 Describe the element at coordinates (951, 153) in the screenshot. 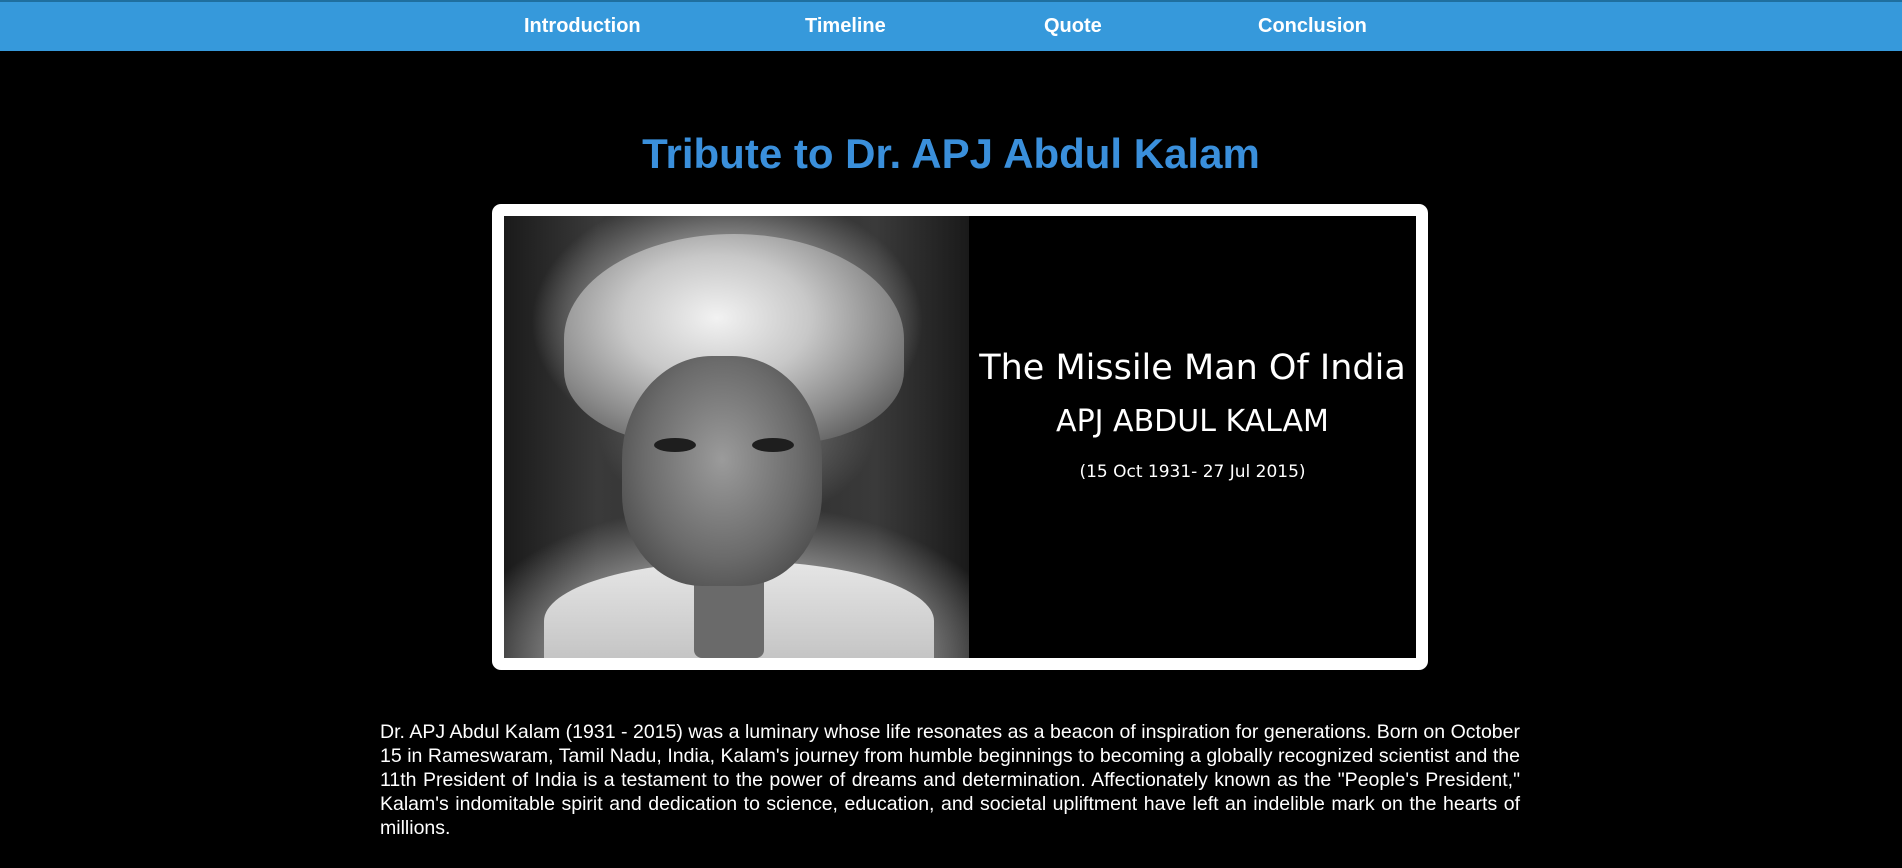

I see `page-title: Tribute to Dr. APJ Abdul Kalam` at that location.